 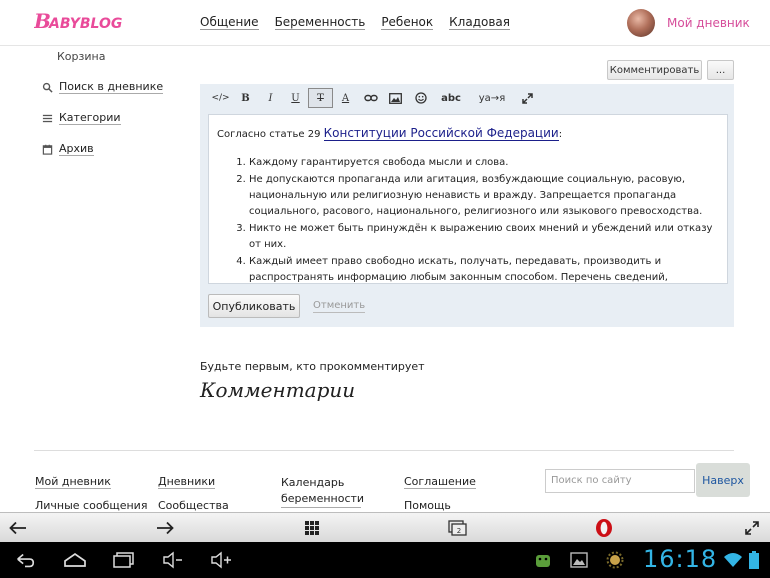 I want to click on main-nav: Общение Беременность Ребенок Кладовая, so click(x=355, y=22).